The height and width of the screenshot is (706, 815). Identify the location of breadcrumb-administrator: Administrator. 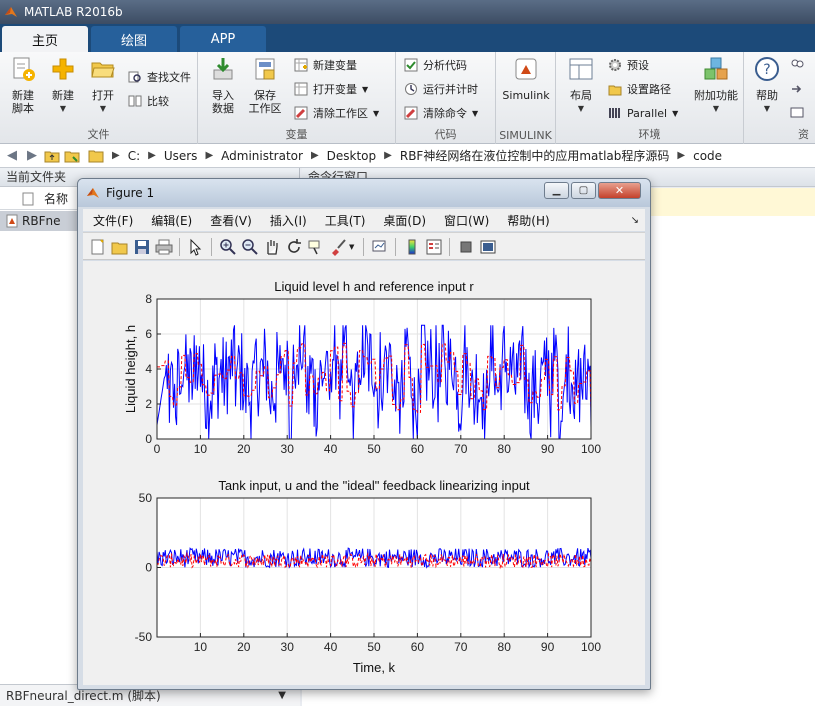
(262, 156).